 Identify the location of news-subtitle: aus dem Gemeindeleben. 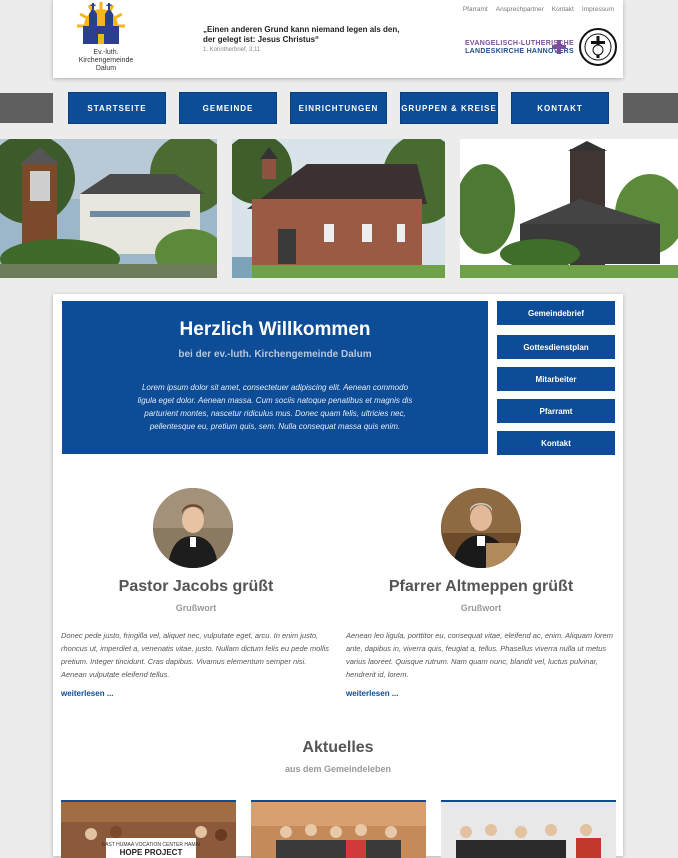
(338, 769).